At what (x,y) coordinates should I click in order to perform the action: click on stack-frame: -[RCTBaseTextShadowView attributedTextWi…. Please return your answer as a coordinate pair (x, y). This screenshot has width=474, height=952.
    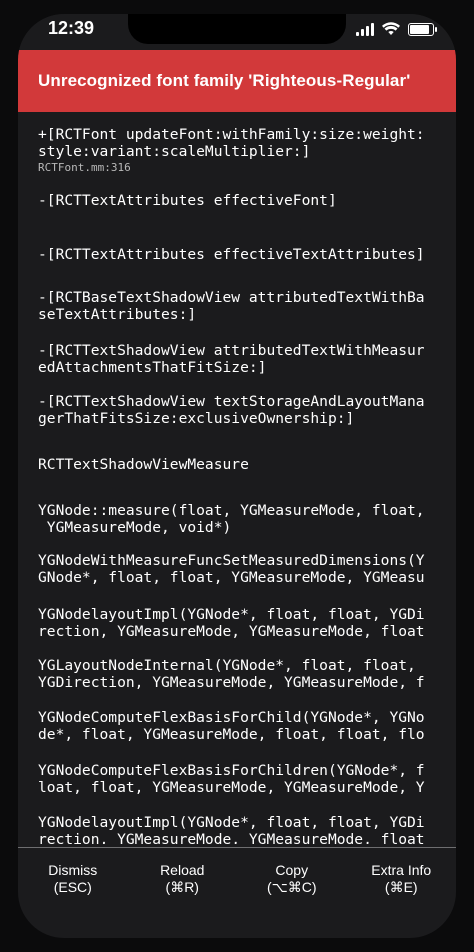
    Looking at the image, I should click on (231, 306).